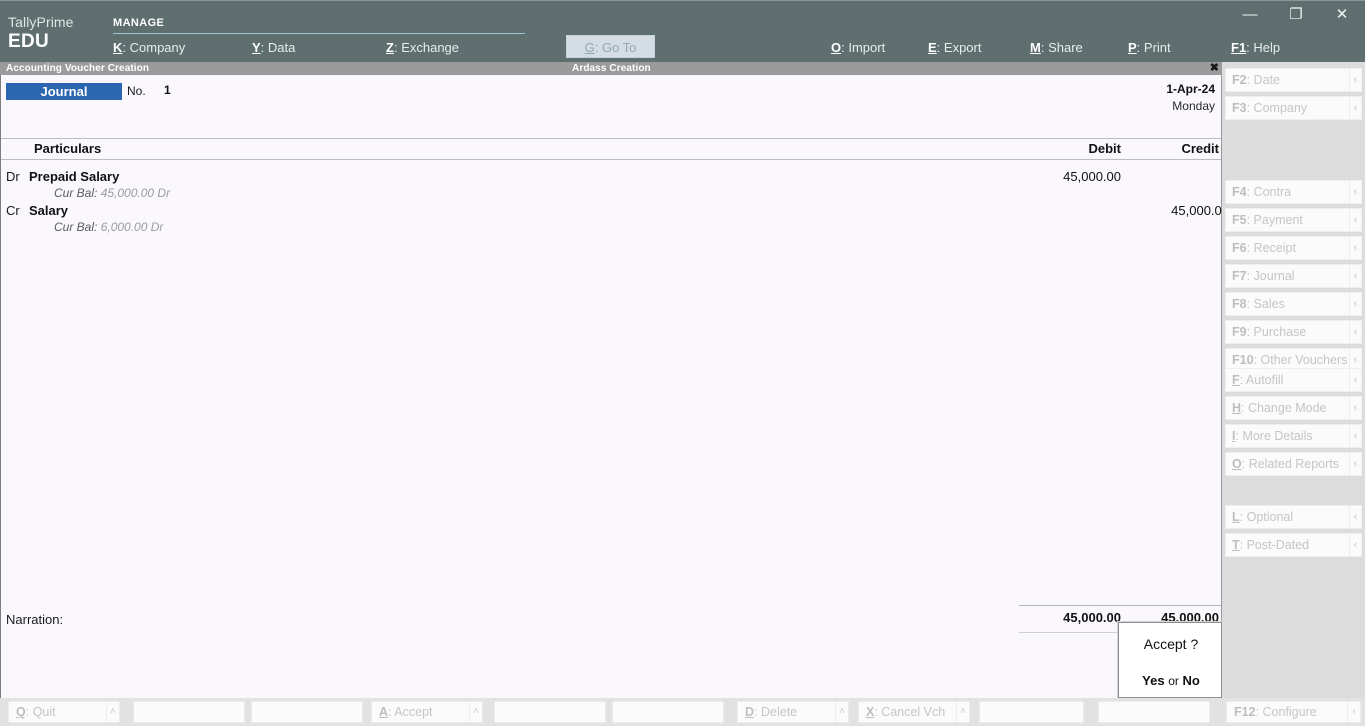  What do you see at coordinates (64, 712) in the screenshot?
I see `bottom-button-quit: Q: Quit ˄` at bounding box center [64, 712].